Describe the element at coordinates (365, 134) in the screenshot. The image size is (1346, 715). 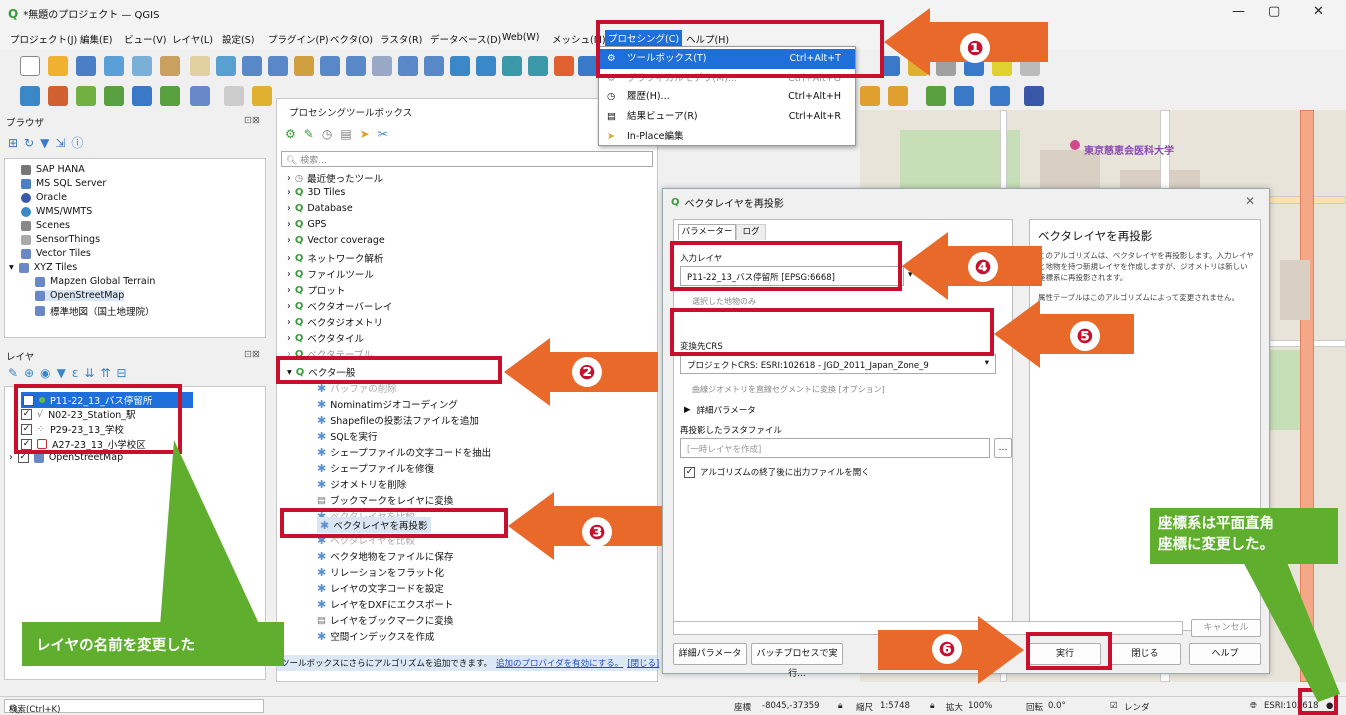
I see `in-place-icon: ➤` at that location.